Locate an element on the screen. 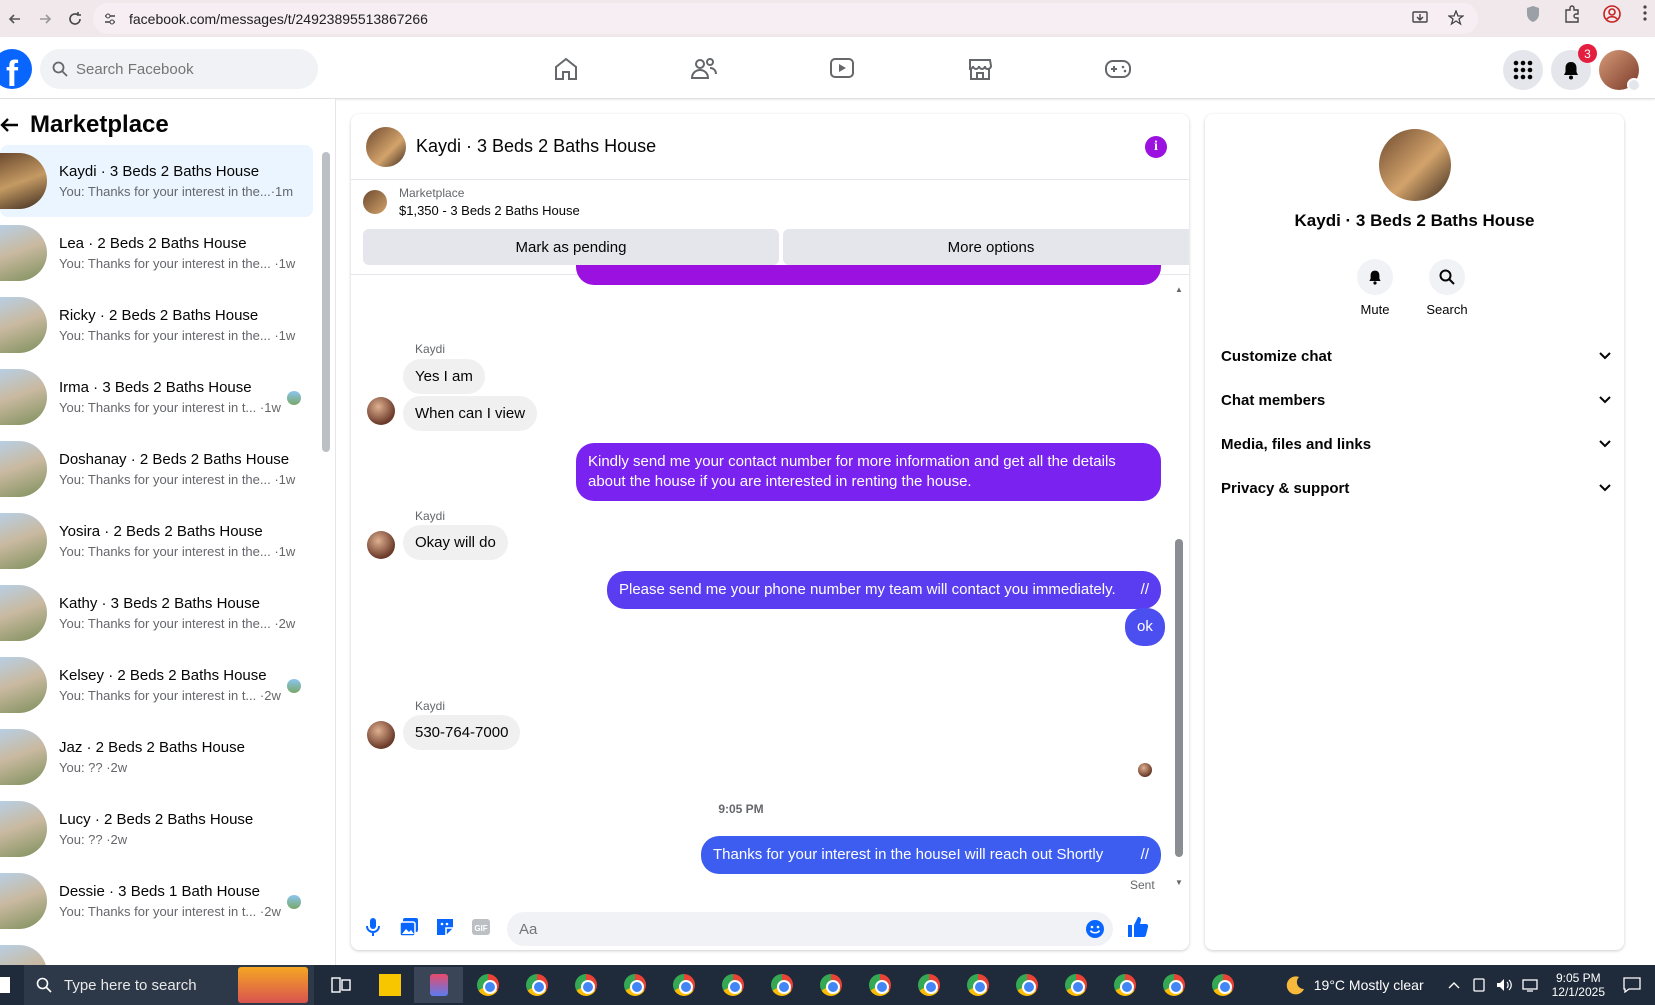  marketplace-icon is located at coordinates (980, 69).